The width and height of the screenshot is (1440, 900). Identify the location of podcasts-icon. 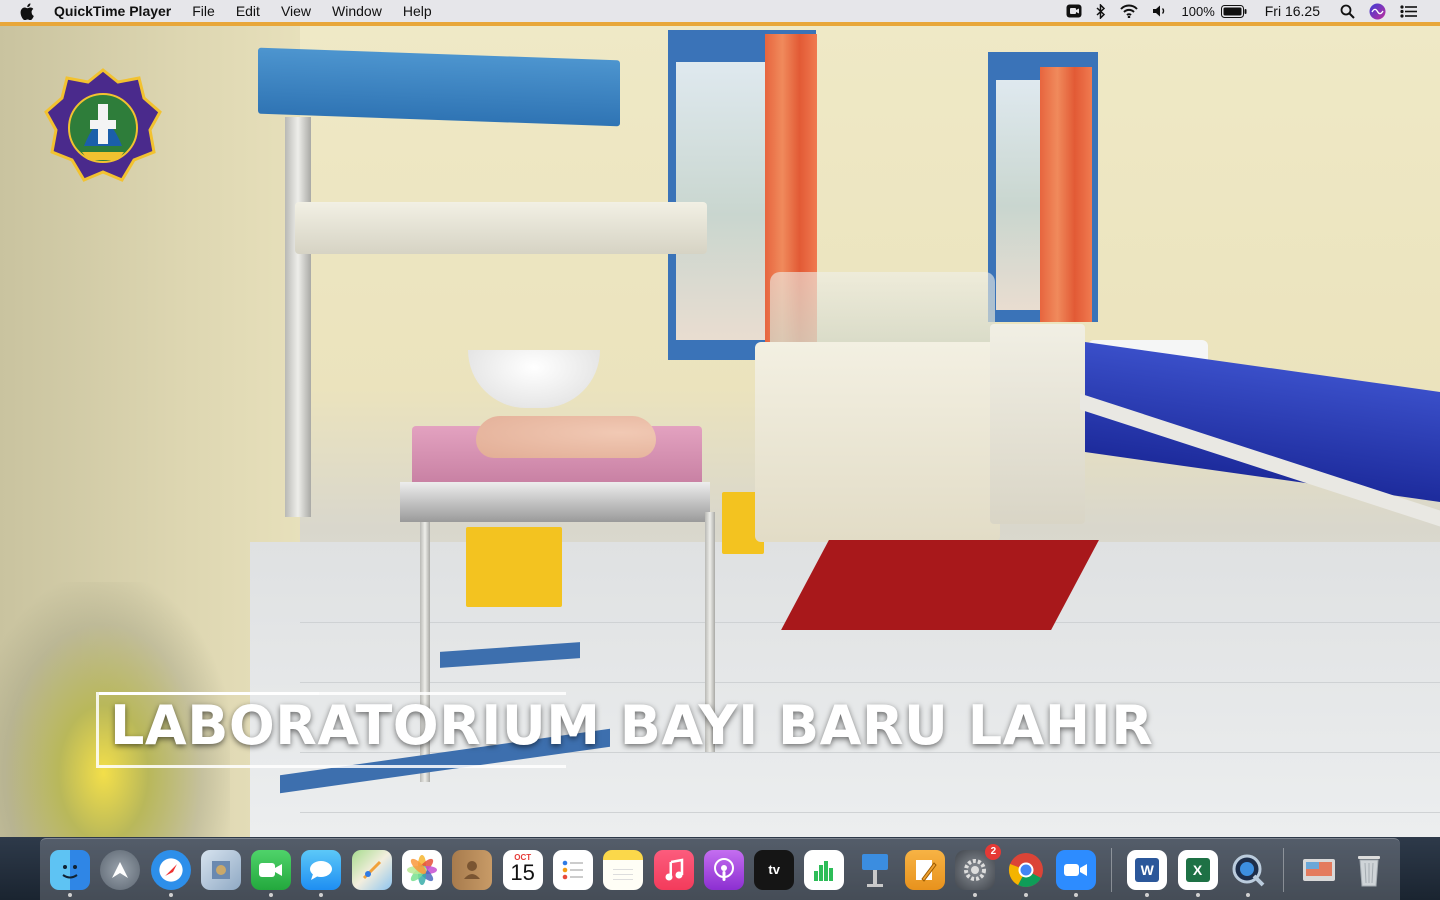
(723, 869).